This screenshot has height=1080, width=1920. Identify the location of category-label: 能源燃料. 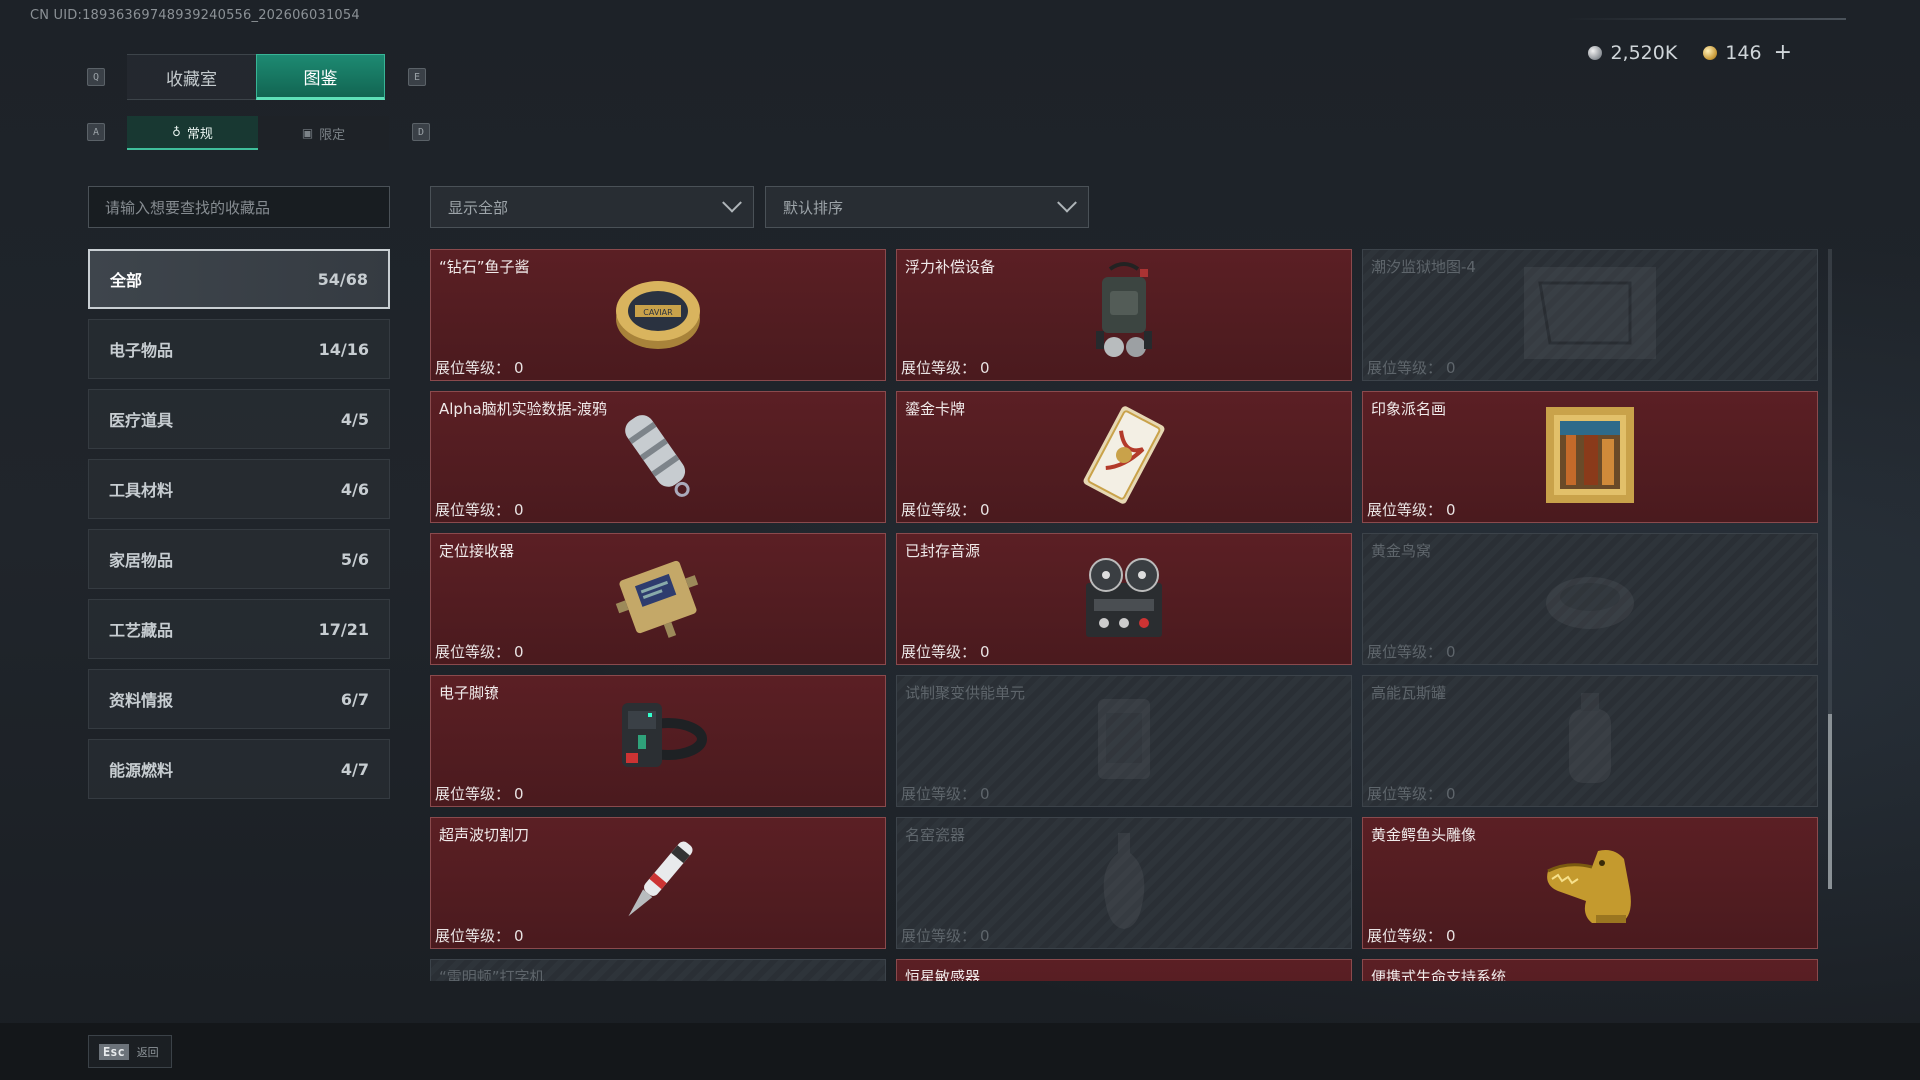
(141, 770).